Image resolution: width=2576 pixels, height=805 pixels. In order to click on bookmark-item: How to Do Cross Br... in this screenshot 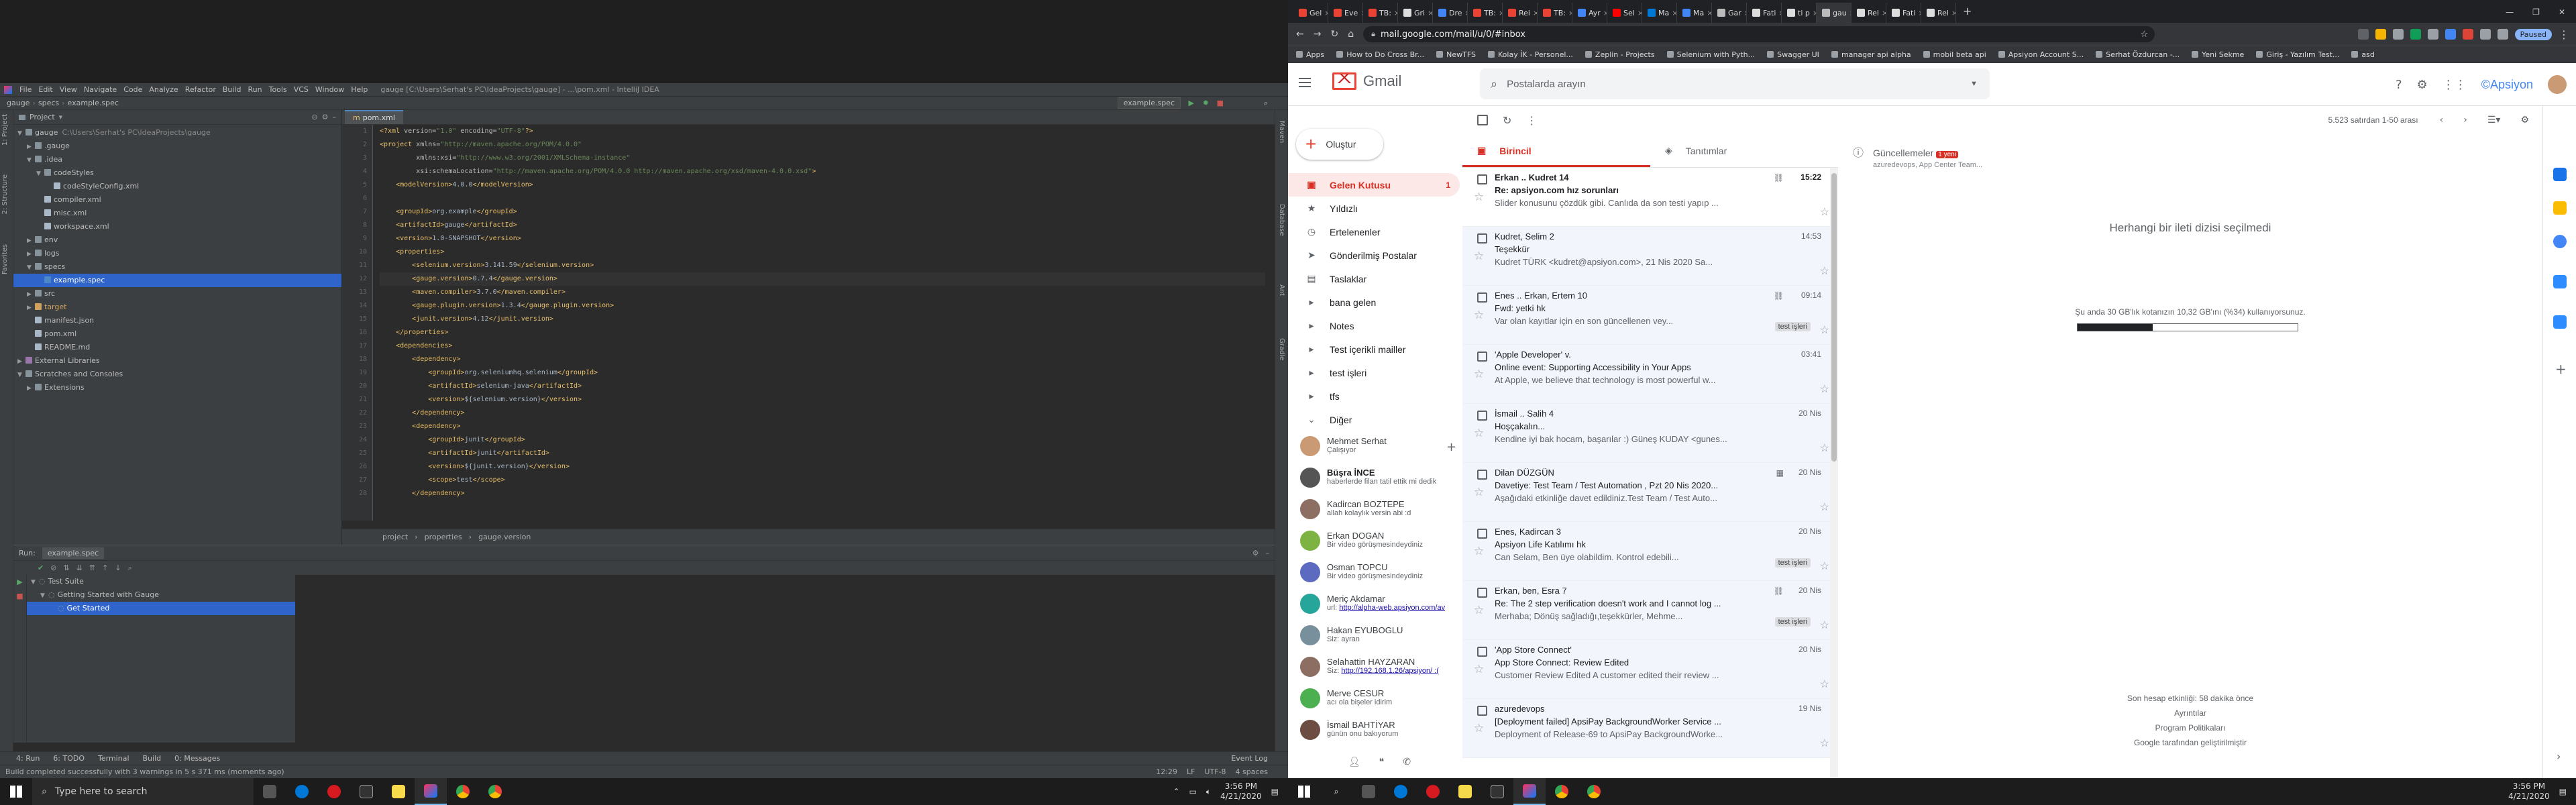, I will do `click(1380, 54)`.